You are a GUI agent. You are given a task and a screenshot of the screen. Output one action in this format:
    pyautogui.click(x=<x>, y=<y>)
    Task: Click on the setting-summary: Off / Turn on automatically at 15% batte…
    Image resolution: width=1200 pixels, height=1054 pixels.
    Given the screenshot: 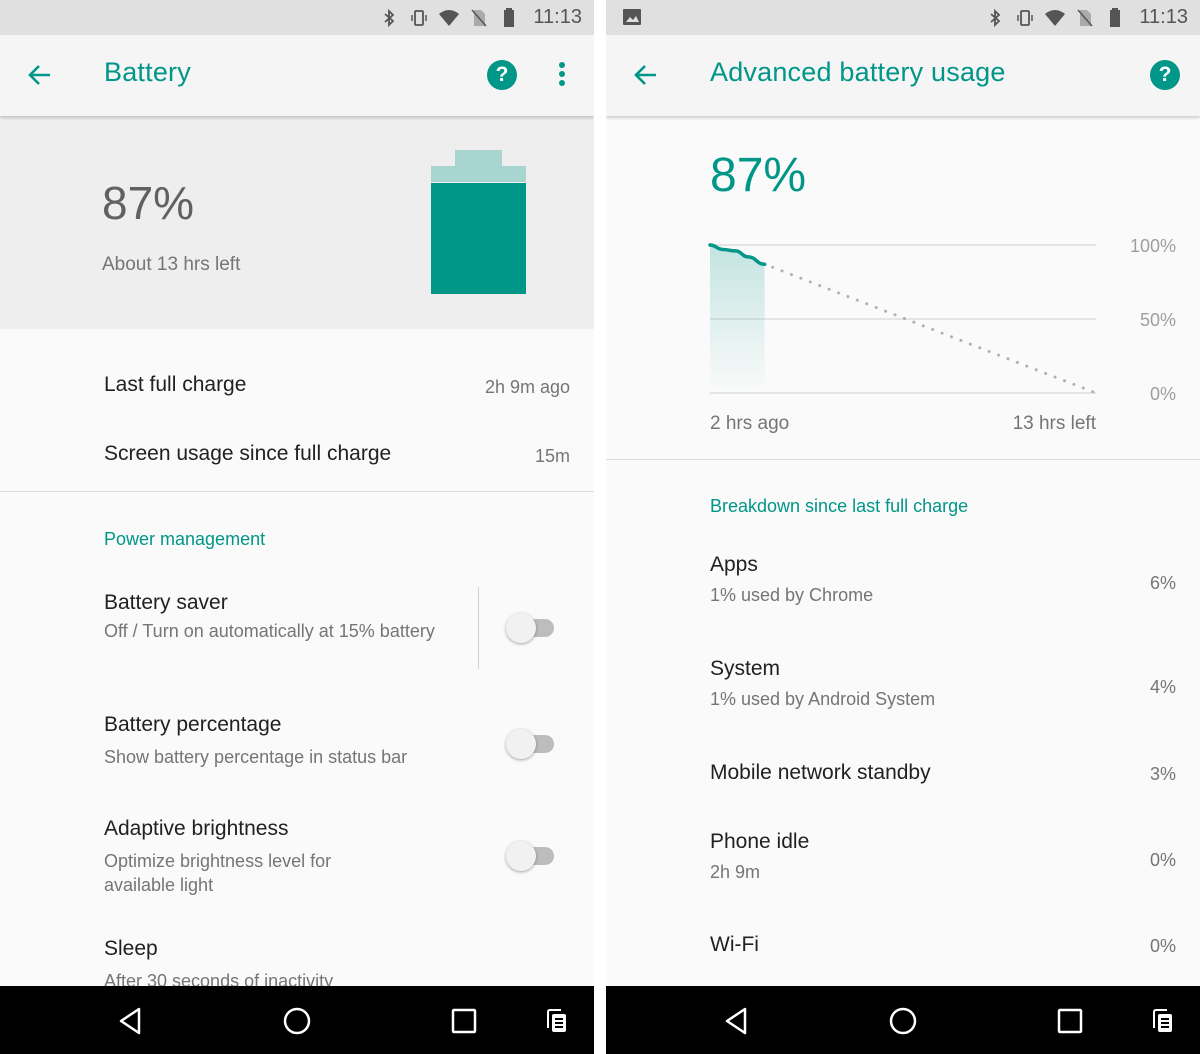 What is the action you would take?
    pyautogui.click(x=269, y=631)
    